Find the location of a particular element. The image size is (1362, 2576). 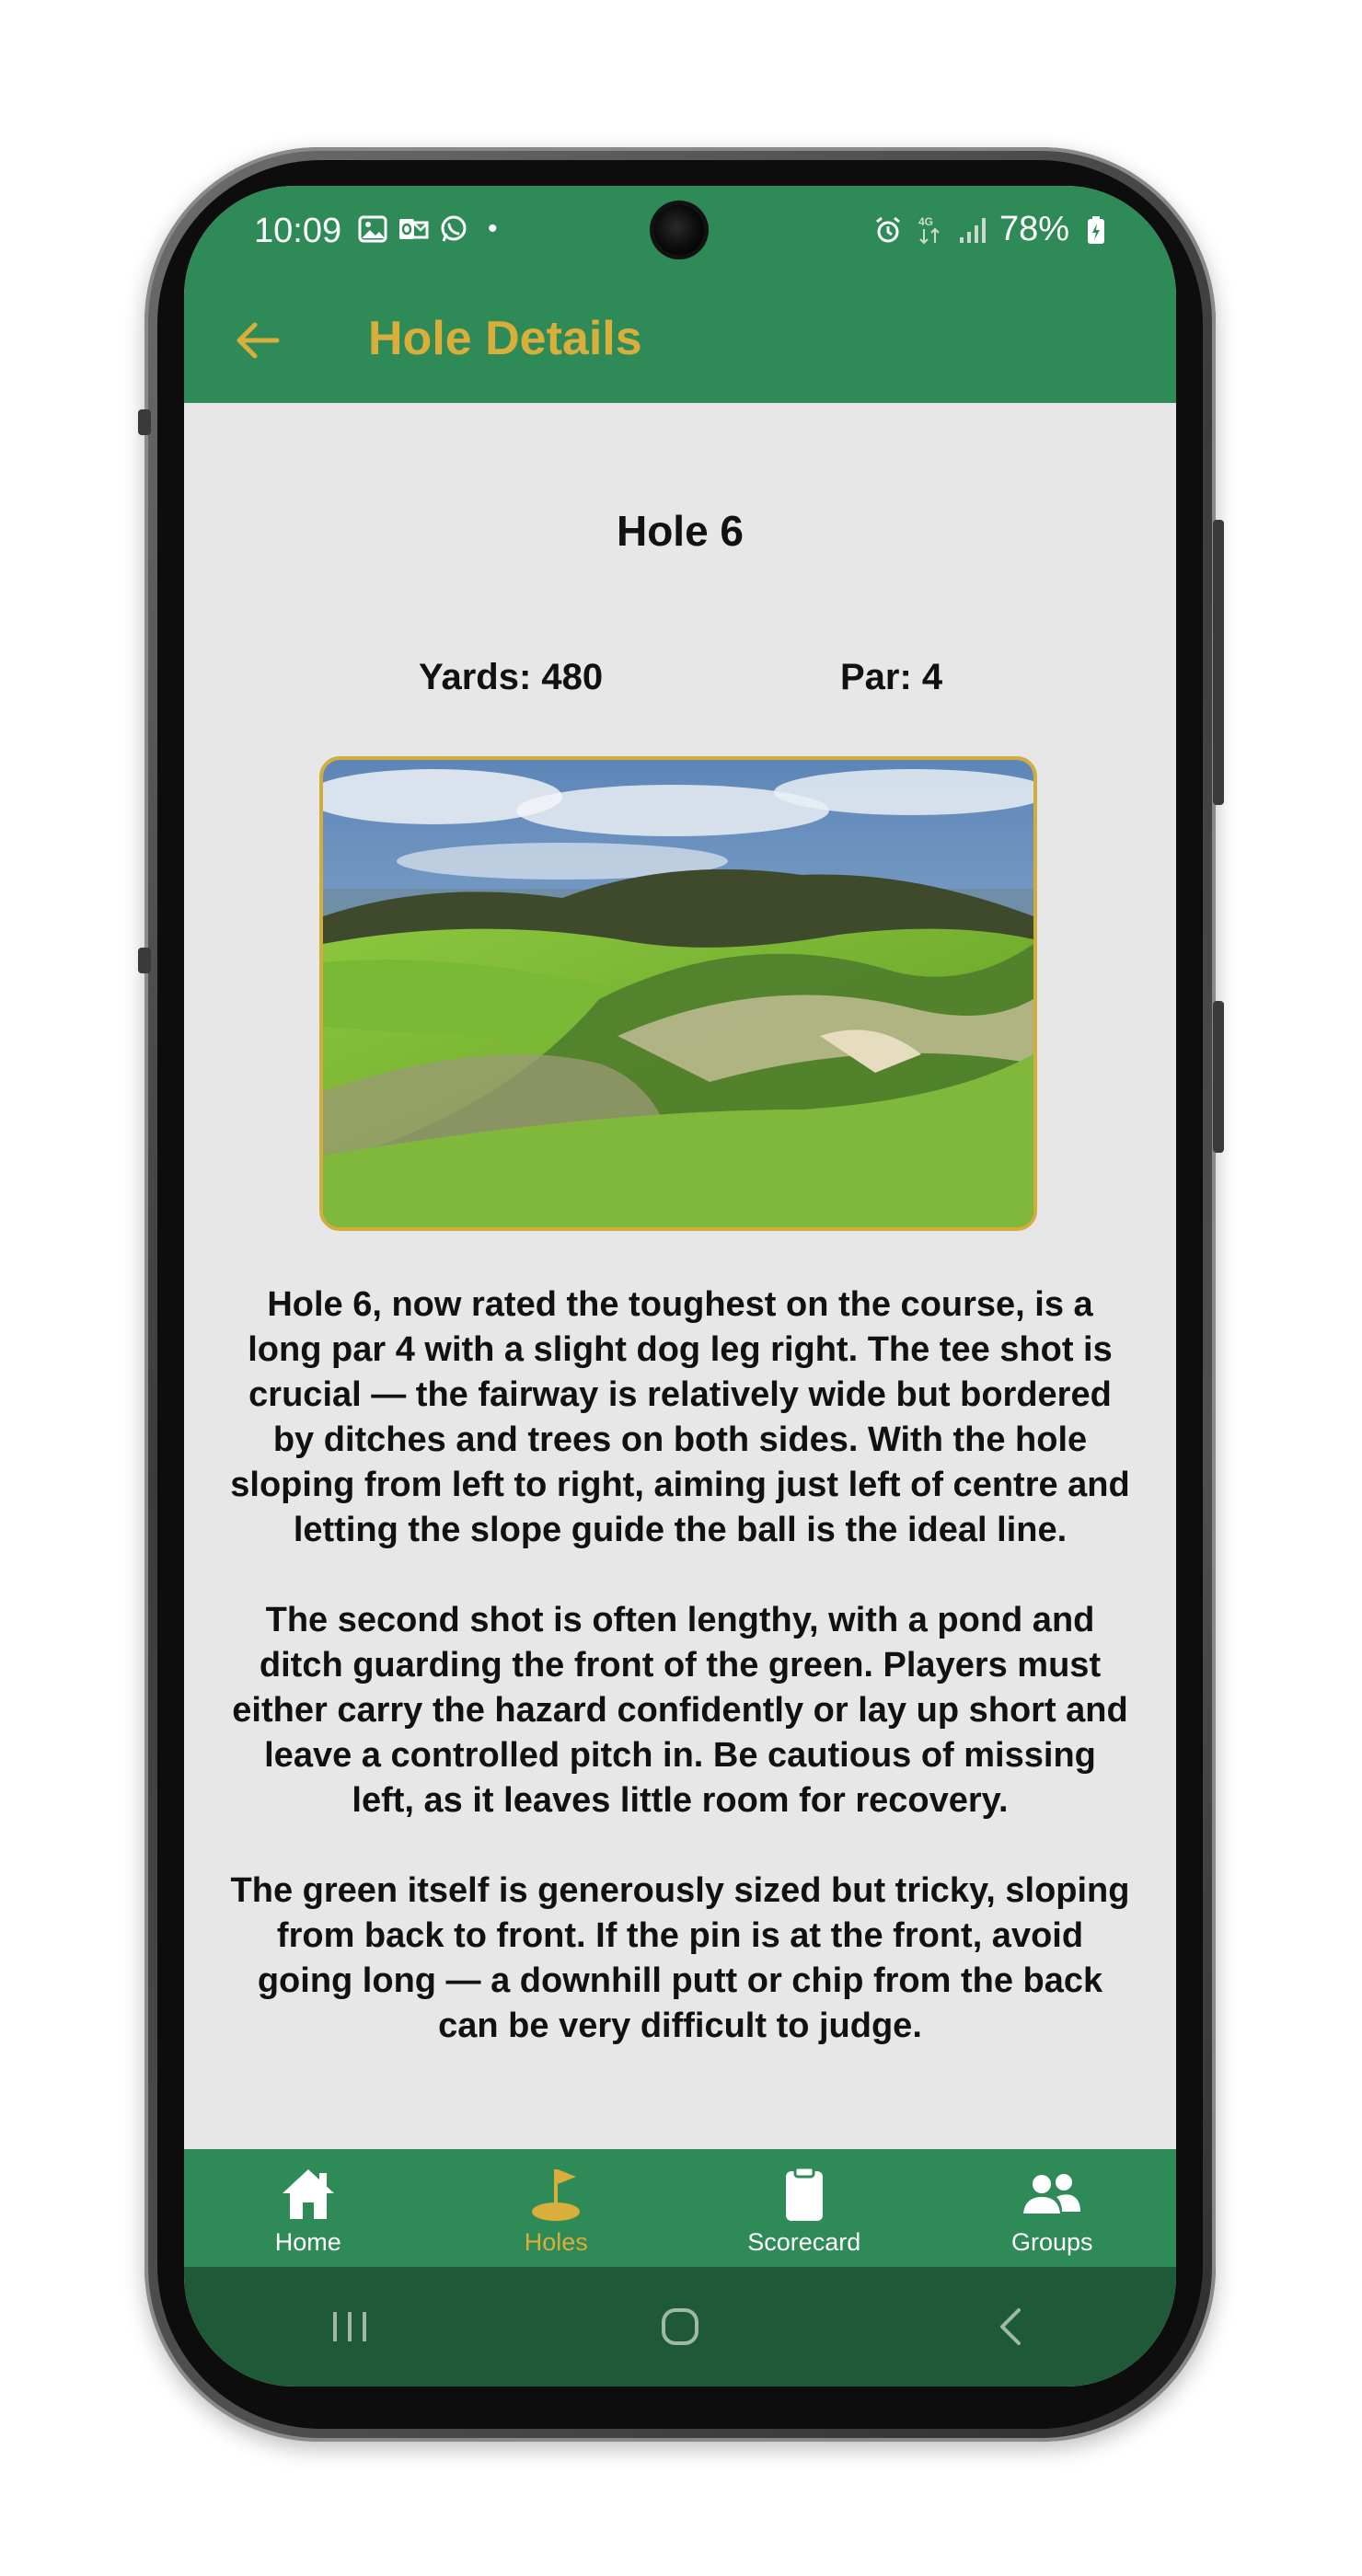

app-bar: Hole Details is located at coordinates (680, 340).